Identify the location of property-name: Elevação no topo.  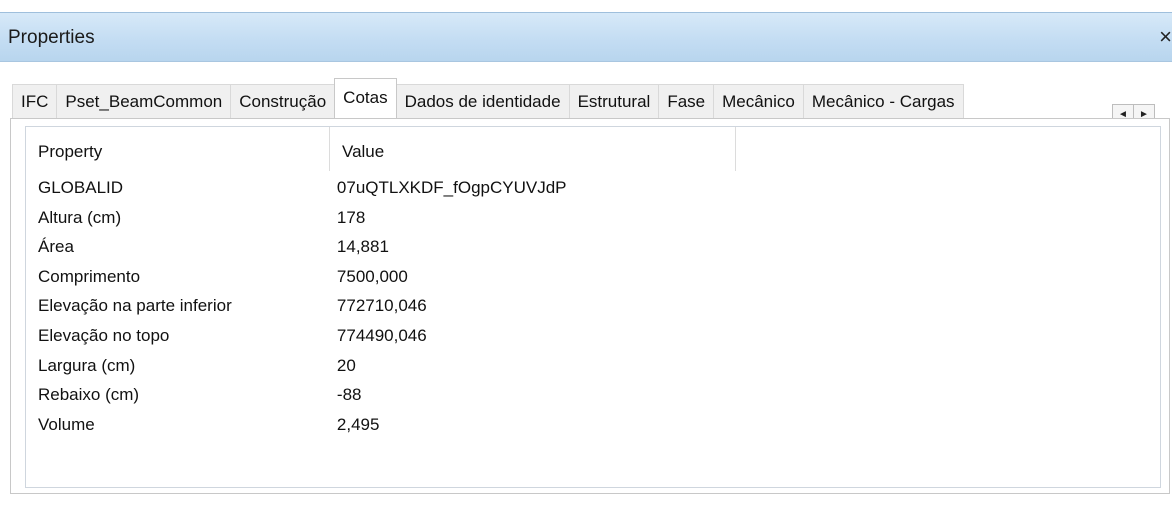
(104, 335).